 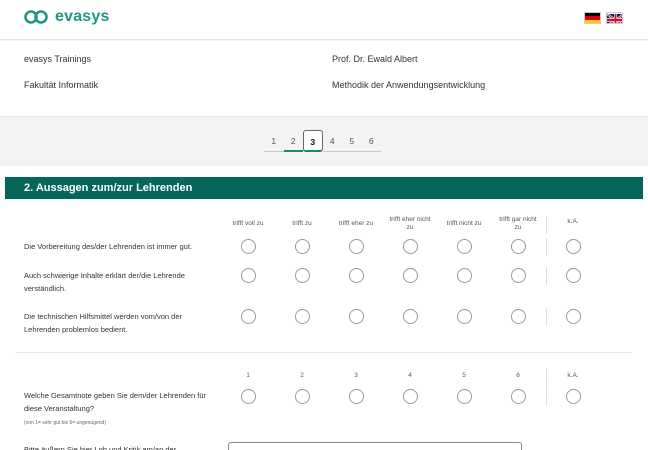 What do you see at coordinates (464, 223) in the screenshot?
I see `scale-label-5: trifft nicht zu` at bounding box center [464, 223].